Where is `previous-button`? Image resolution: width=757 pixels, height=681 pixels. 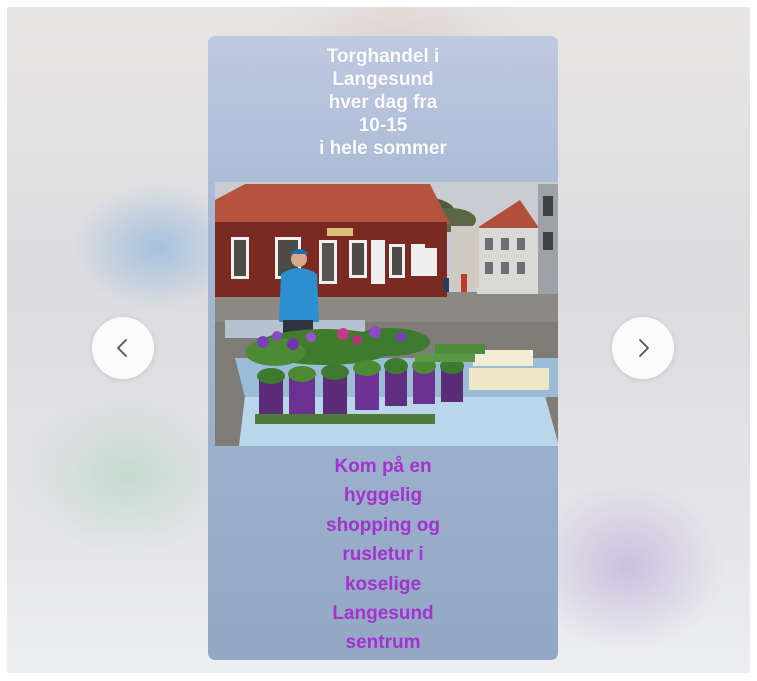
previous-button is located at coordinates (123, 348).